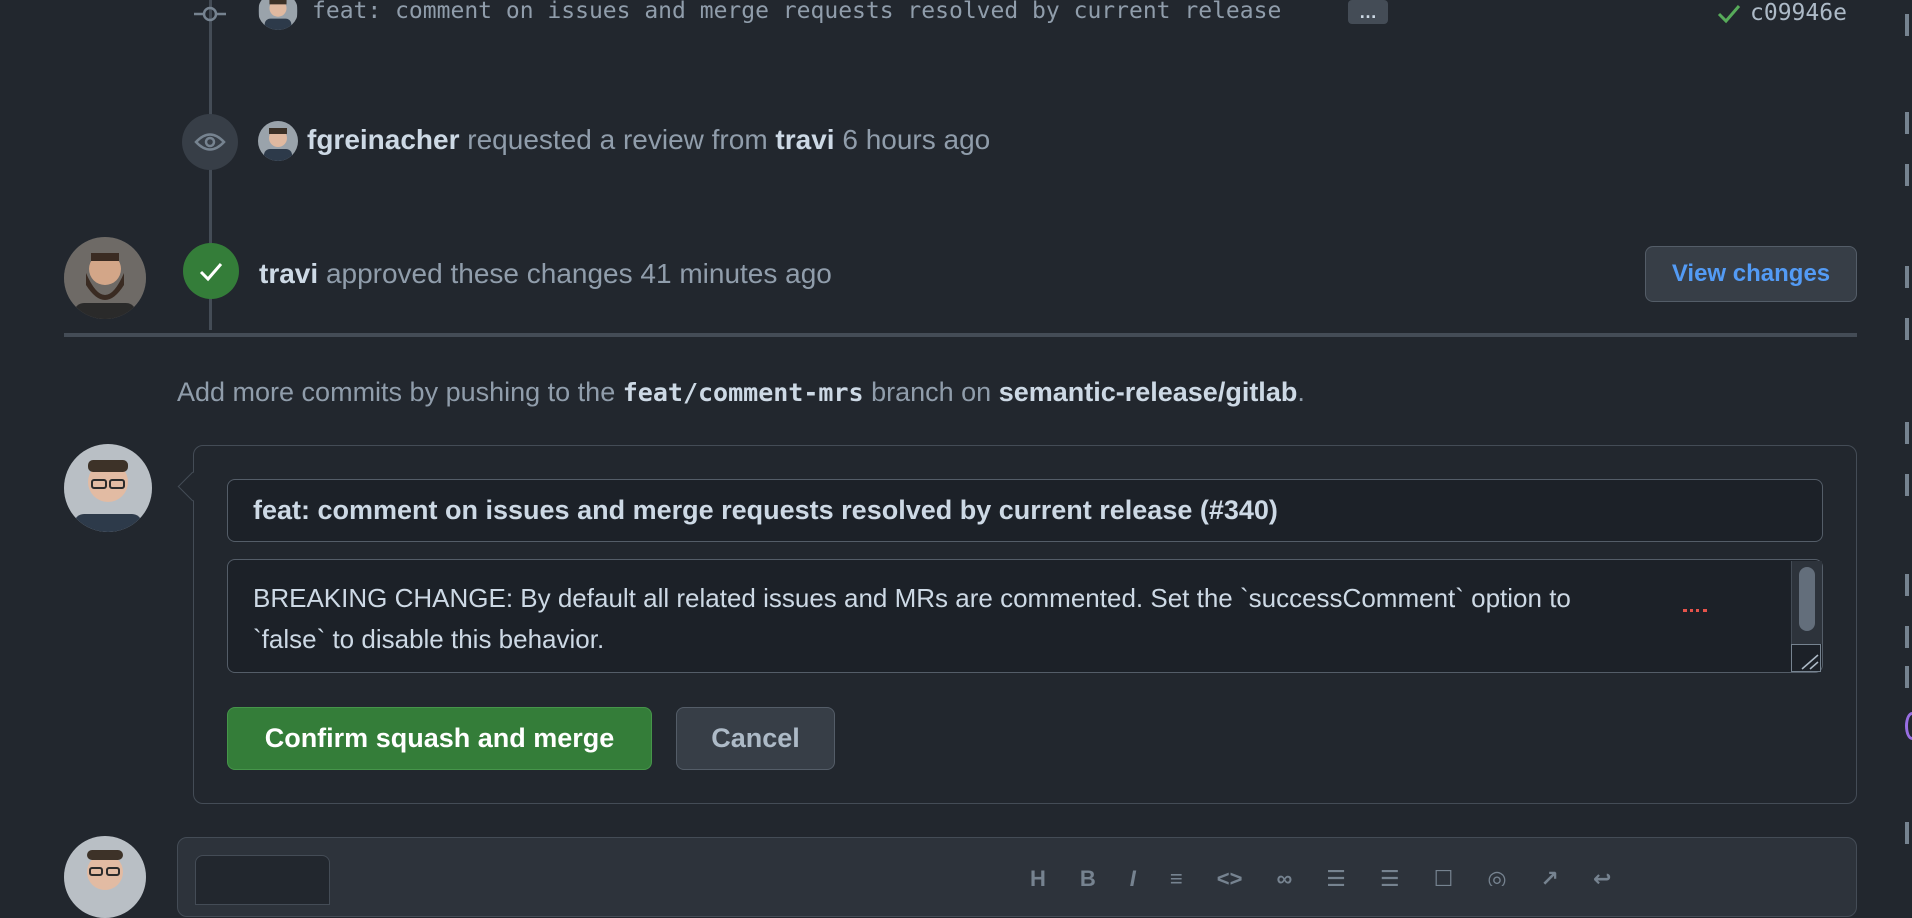 This screenshot has width=1912, height=918. Describe the element at coordinates (916, 139) in the screenshot. I see `review-request-time: 6 hours ago` at that location.